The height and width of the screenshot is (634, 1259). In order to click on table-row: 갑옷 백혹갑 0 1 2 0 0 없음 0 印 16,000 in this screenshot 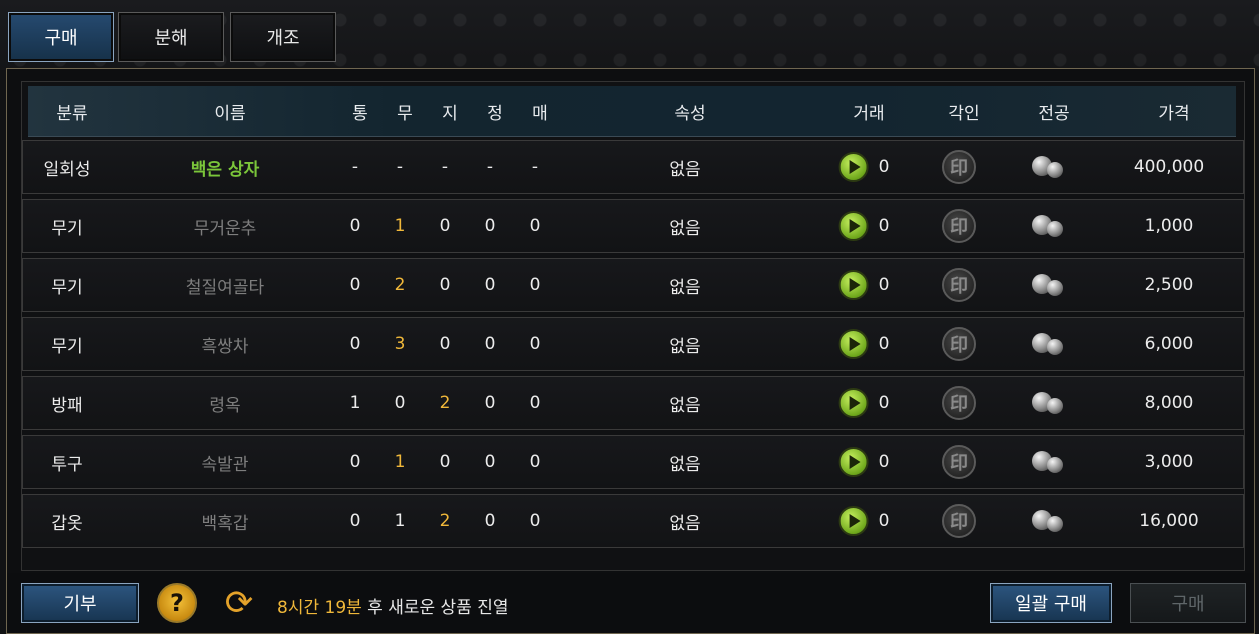, I will do `click(633, 521)`.